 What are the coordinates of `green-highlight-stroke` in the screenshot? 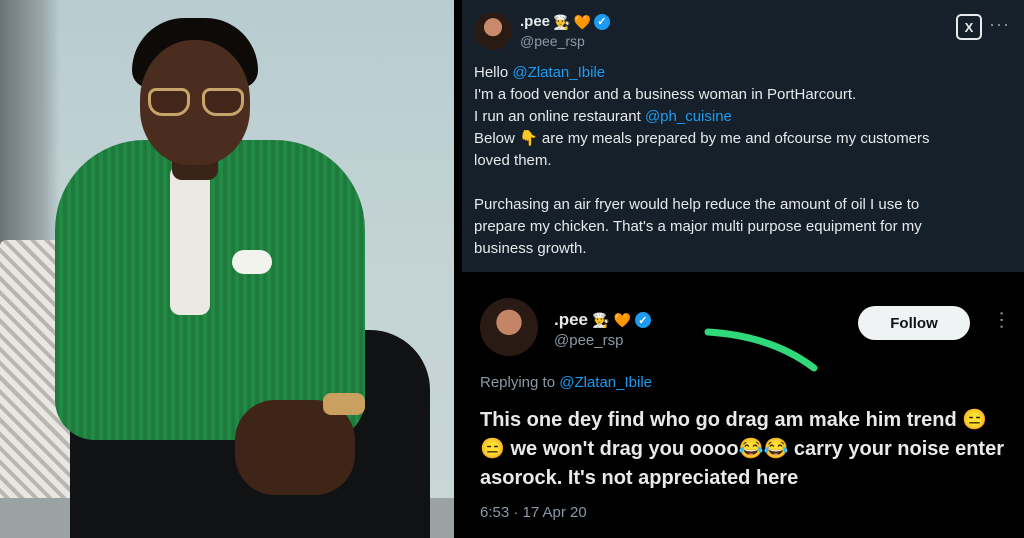 It's located at (761, 350).